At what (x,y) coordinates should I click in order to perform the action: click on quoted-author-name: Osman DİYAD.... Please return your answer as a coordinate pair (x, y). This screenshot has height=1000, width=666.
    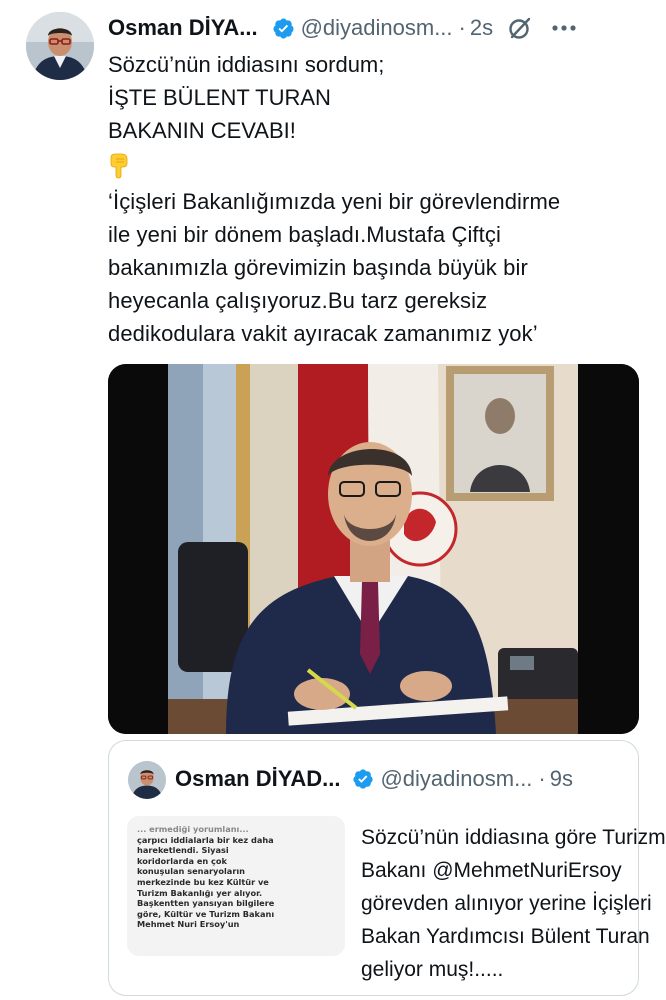
    Looking at the image, I should click on (257, 779).